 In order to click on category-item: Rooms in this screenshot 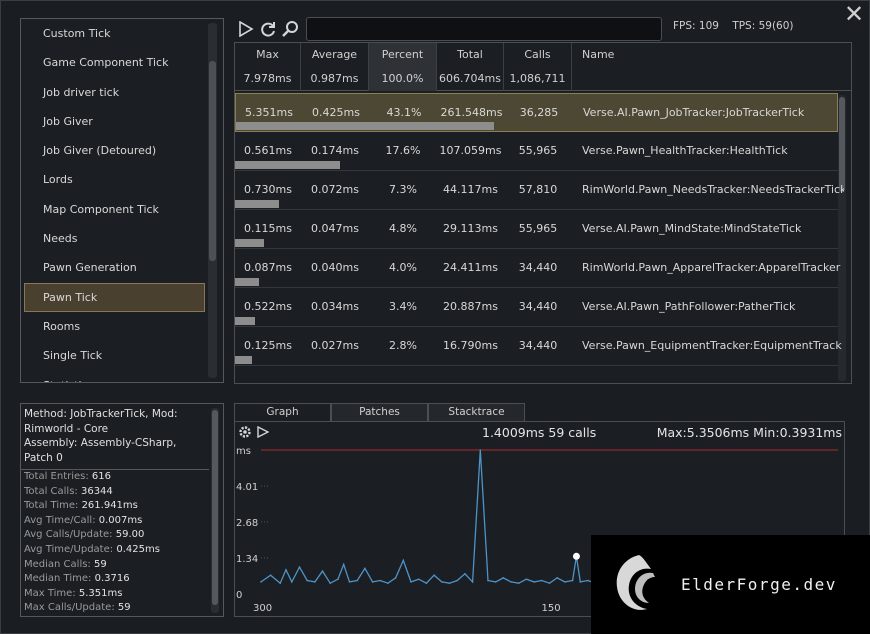, I will do `click(122, 326)`.